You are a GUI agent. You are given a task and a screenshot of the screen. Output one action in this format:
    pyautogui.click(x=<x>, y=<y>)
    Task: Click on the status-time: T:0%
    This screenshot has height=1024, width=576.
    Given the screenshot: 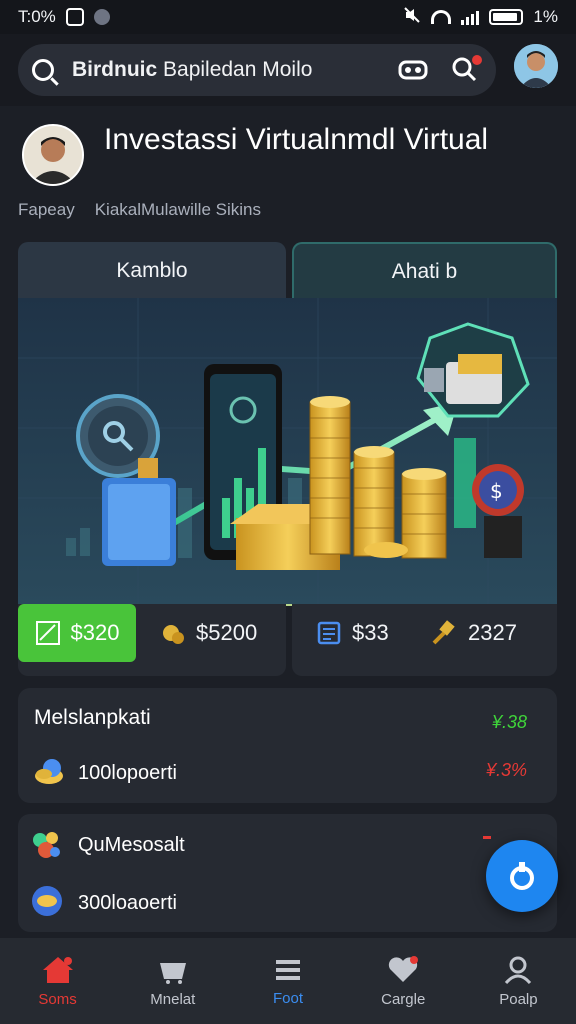 What is the action you would take?
    pyautogui.click(x=37, y=16)
    